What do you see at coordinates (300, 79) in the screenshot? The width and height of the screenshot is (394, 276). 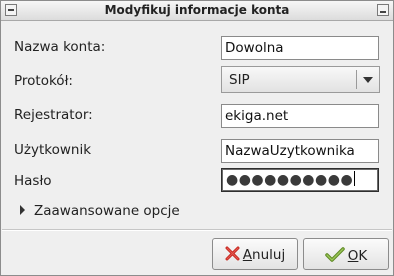 I see `protocol-dropdown: SIP` at bounding box center [300, 79].